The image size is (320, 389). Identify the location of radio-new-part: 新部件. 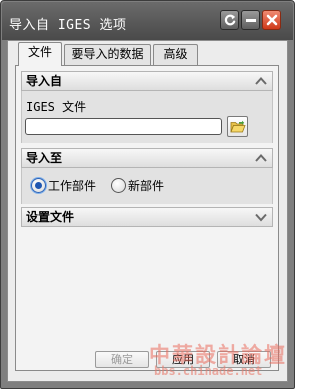
(137, 185).